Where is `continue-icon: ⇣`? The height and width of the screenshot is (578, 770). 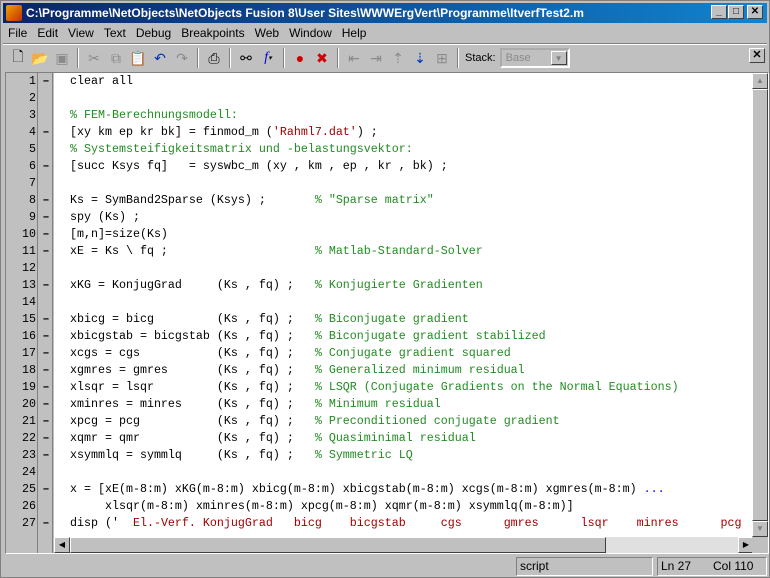
continue-icon: ⇣ is located at coordinates (420, 58).